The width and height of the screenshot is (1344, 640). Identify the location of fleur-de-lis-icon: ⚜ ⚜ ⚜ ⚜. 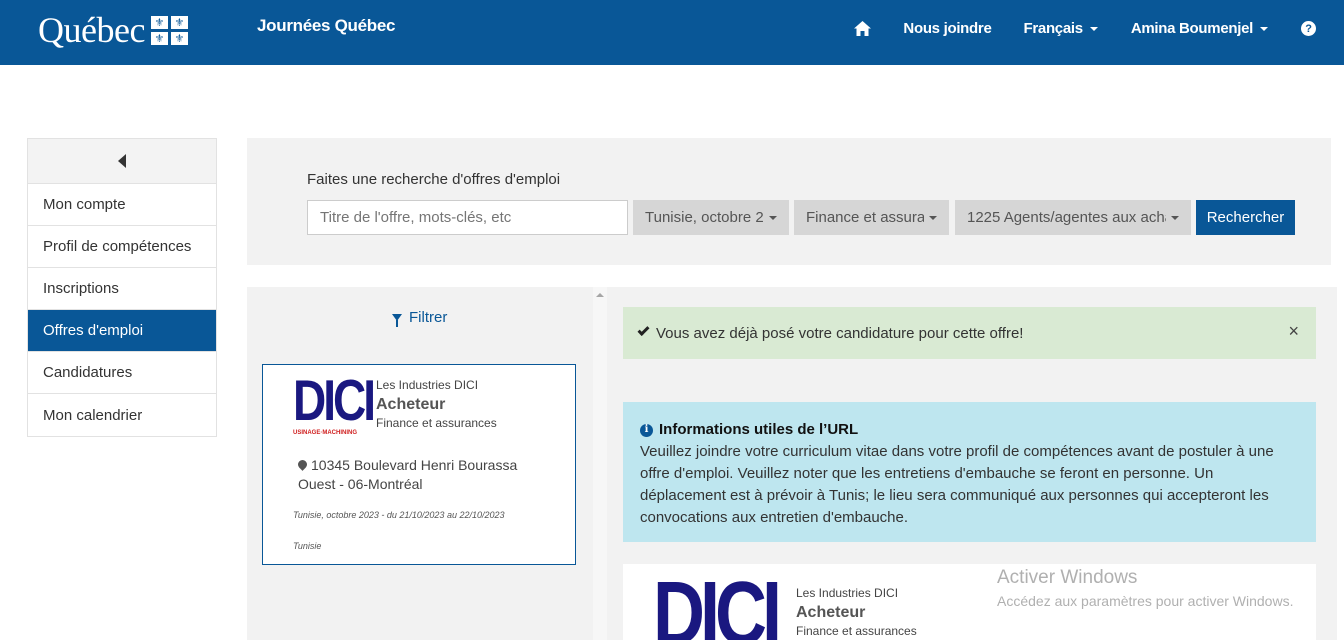
(169, 30).